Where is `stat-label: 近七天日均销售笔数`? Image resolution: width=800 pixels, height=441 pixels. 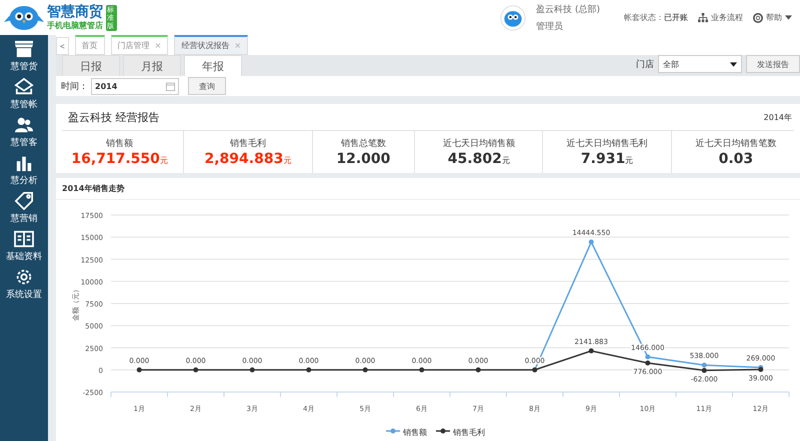 stat-label: 近七天日均销售笔数 is located at coordinates (735, 144).